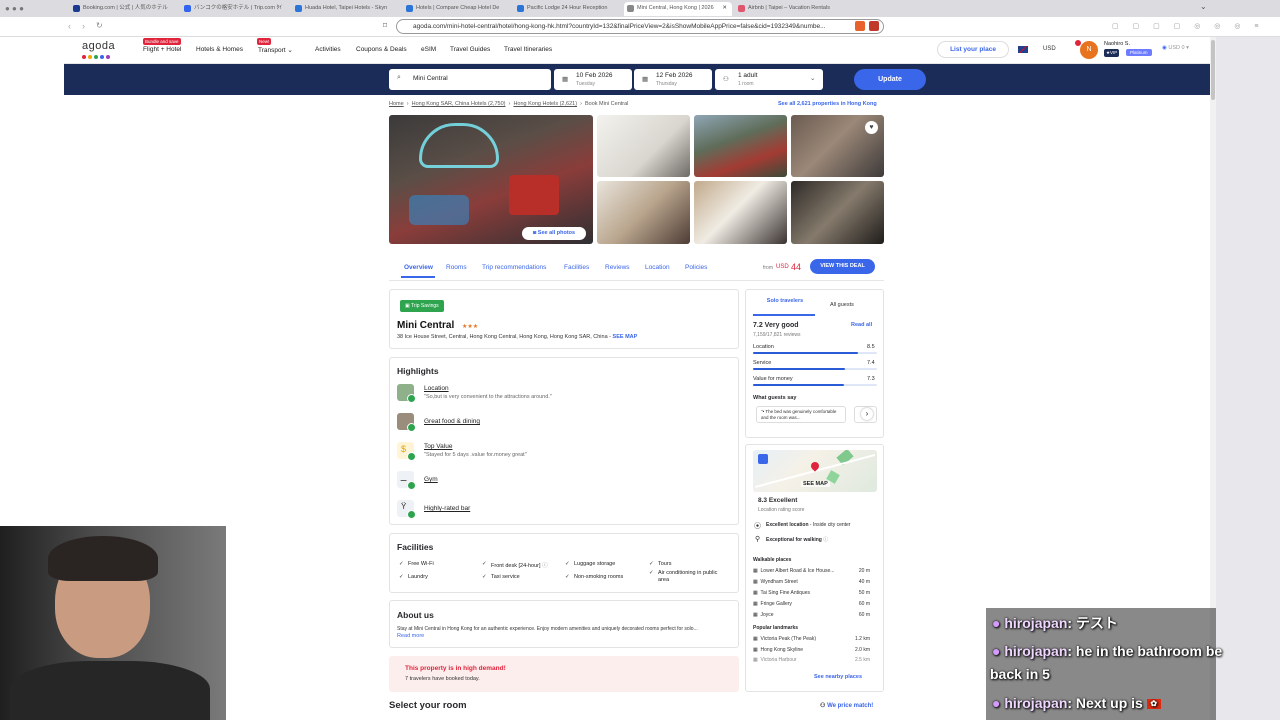 The width and height of the screenshot is (1280, 720). Describe the element at coordinates (554, 233) in the screenshot. I see `see-all-photos-button: ◙ See all photos` at that location.